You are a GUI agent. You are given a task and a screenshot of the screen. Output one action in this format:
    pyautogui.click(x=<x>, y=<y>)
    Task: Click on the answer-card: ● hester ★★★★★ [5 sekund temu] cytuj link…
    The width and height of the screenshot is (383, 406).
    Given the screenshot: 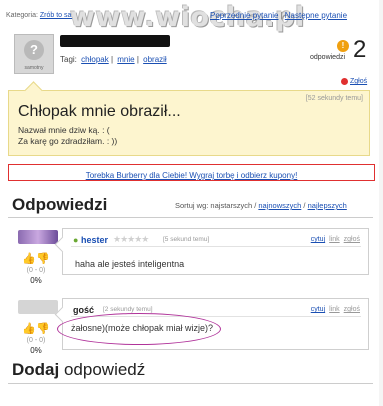 What is the action you would take?
    pyautogui.click(x=211, y=251)
    